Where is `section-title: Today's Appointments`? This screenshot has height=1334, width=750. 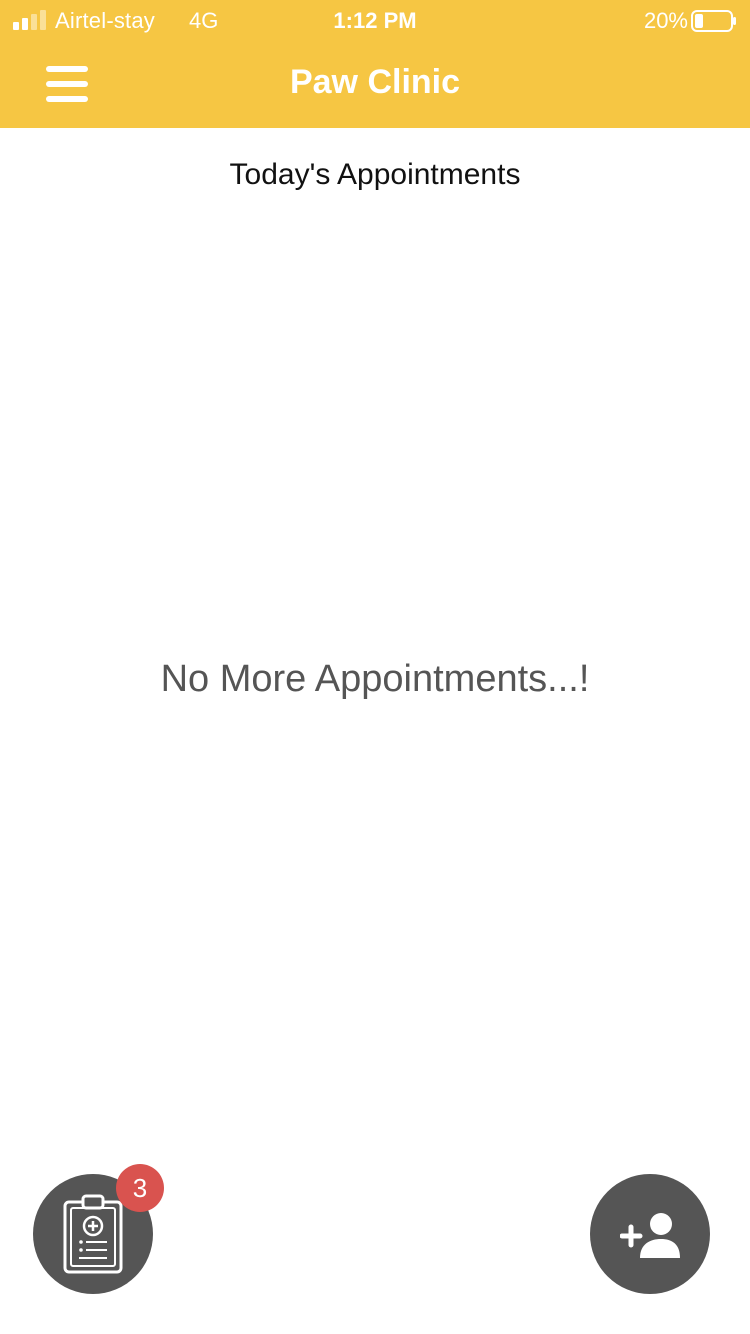
section-title: Today's Appointments is located at coordinates (375, 174).